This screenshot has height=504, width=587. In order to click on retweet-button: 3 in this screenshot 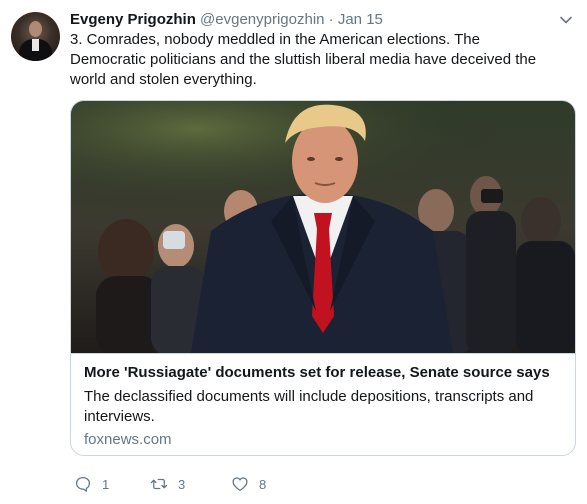, I will do `click(167, 484)`.